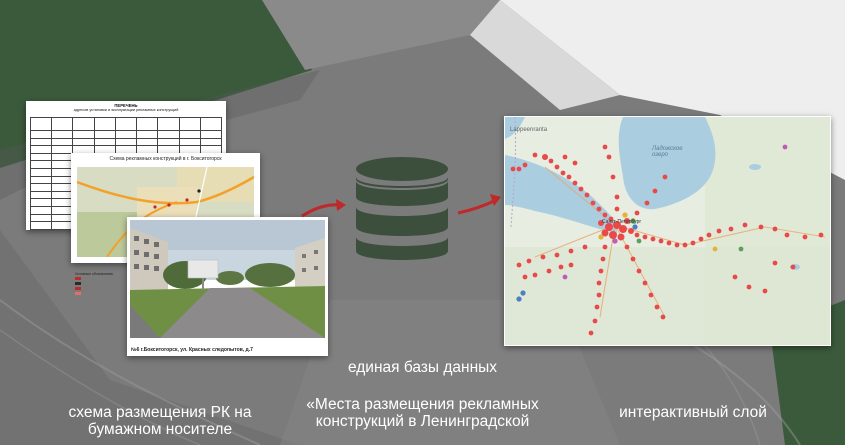 The width and height of the screenshot is (845, 445). What do you see at coordinates (693, 412) in the screenshot?
I see `caption-map: интерактивный слой` at bounding box center [693, 412].